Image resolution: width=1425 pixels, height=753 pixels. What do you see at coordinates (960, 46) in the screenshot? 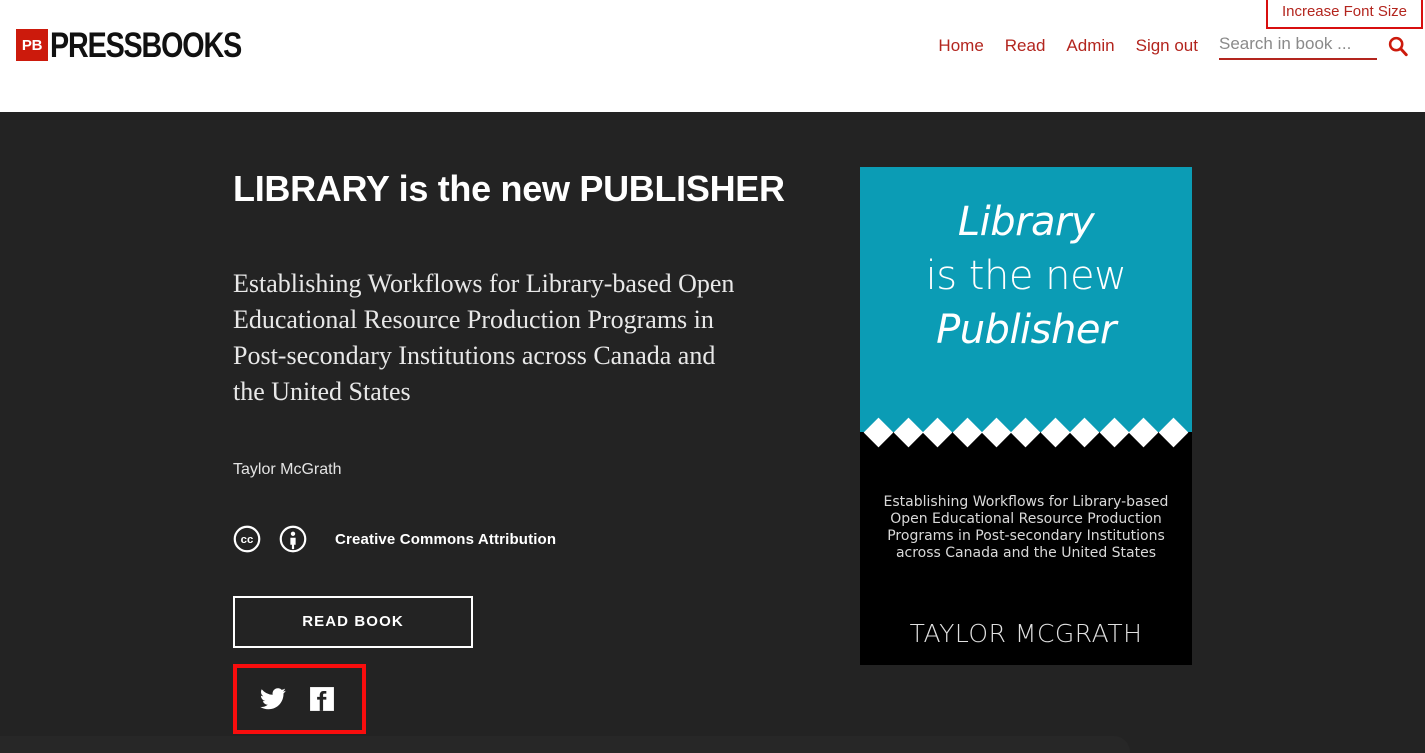
I see `nav-link-home: Home` at bounding box center [960, 46].